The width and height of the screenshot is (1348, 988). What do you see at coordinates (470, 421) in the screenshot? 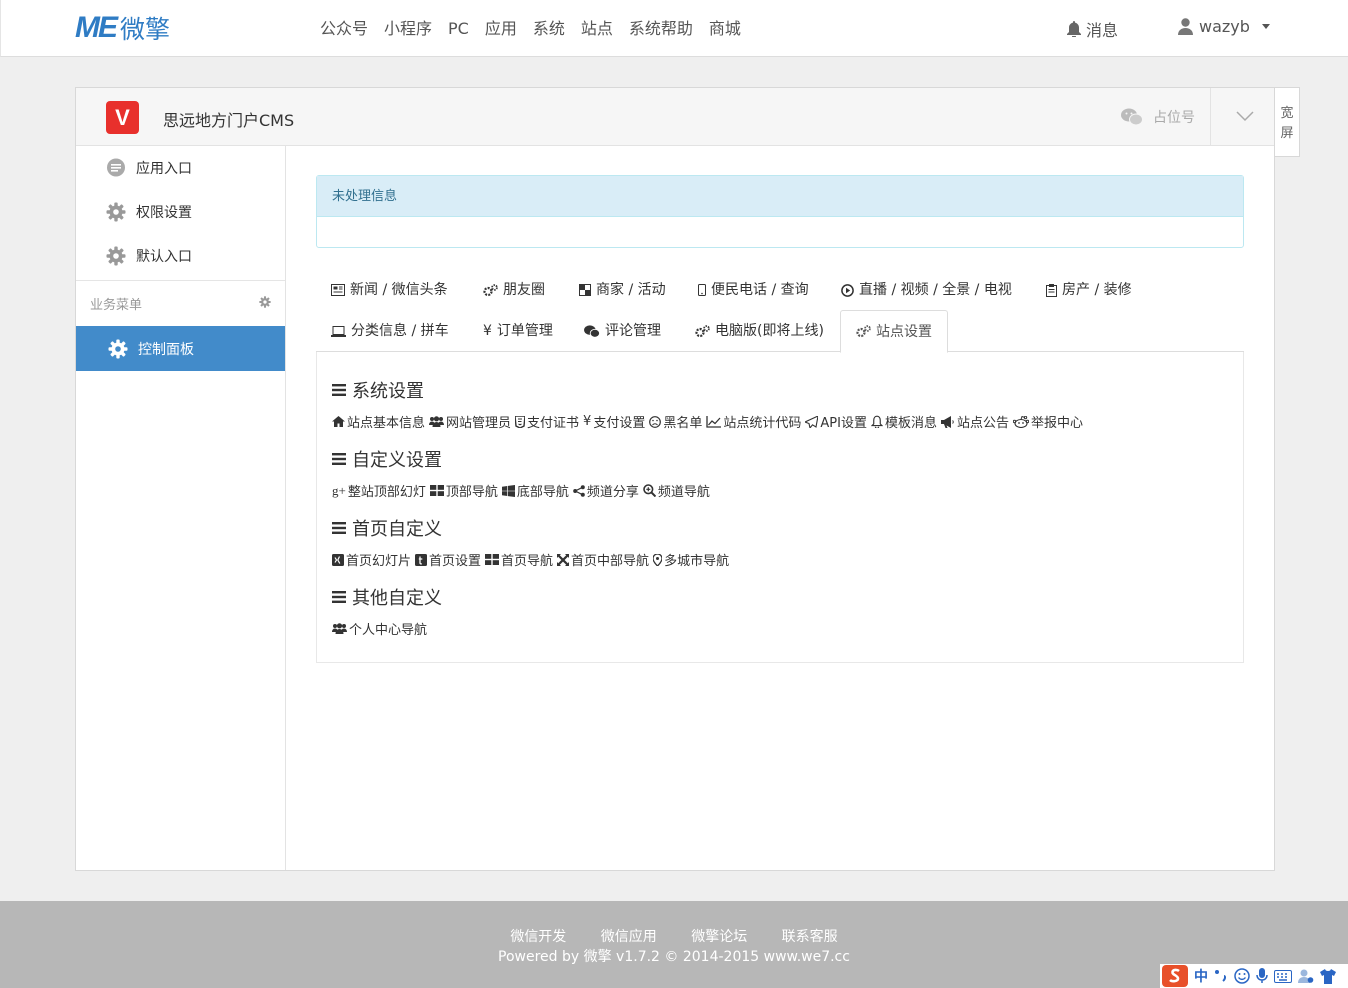
I see `link-site-admins: 网站管理员` at bounding box center [470, 421].